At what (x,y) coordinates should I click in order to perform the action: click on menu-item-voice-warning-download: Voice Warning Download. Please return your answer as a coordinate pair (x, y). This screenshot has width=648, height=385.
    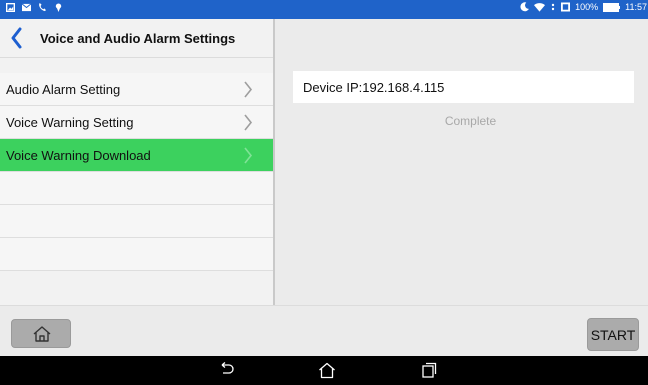
    Looking at the image, I should click on (136, 155).